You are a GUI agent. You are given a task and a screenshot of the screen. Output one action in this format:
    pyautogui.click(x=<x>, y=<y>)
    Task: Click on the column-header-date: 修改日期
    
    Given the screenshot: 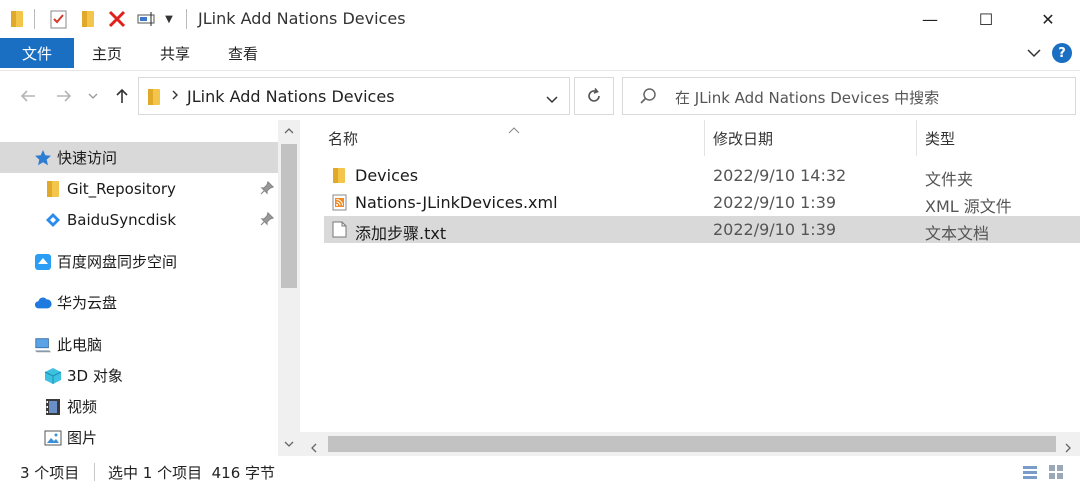 What is the action you would take?
    pyautogui.click(x=813, y=138)
    